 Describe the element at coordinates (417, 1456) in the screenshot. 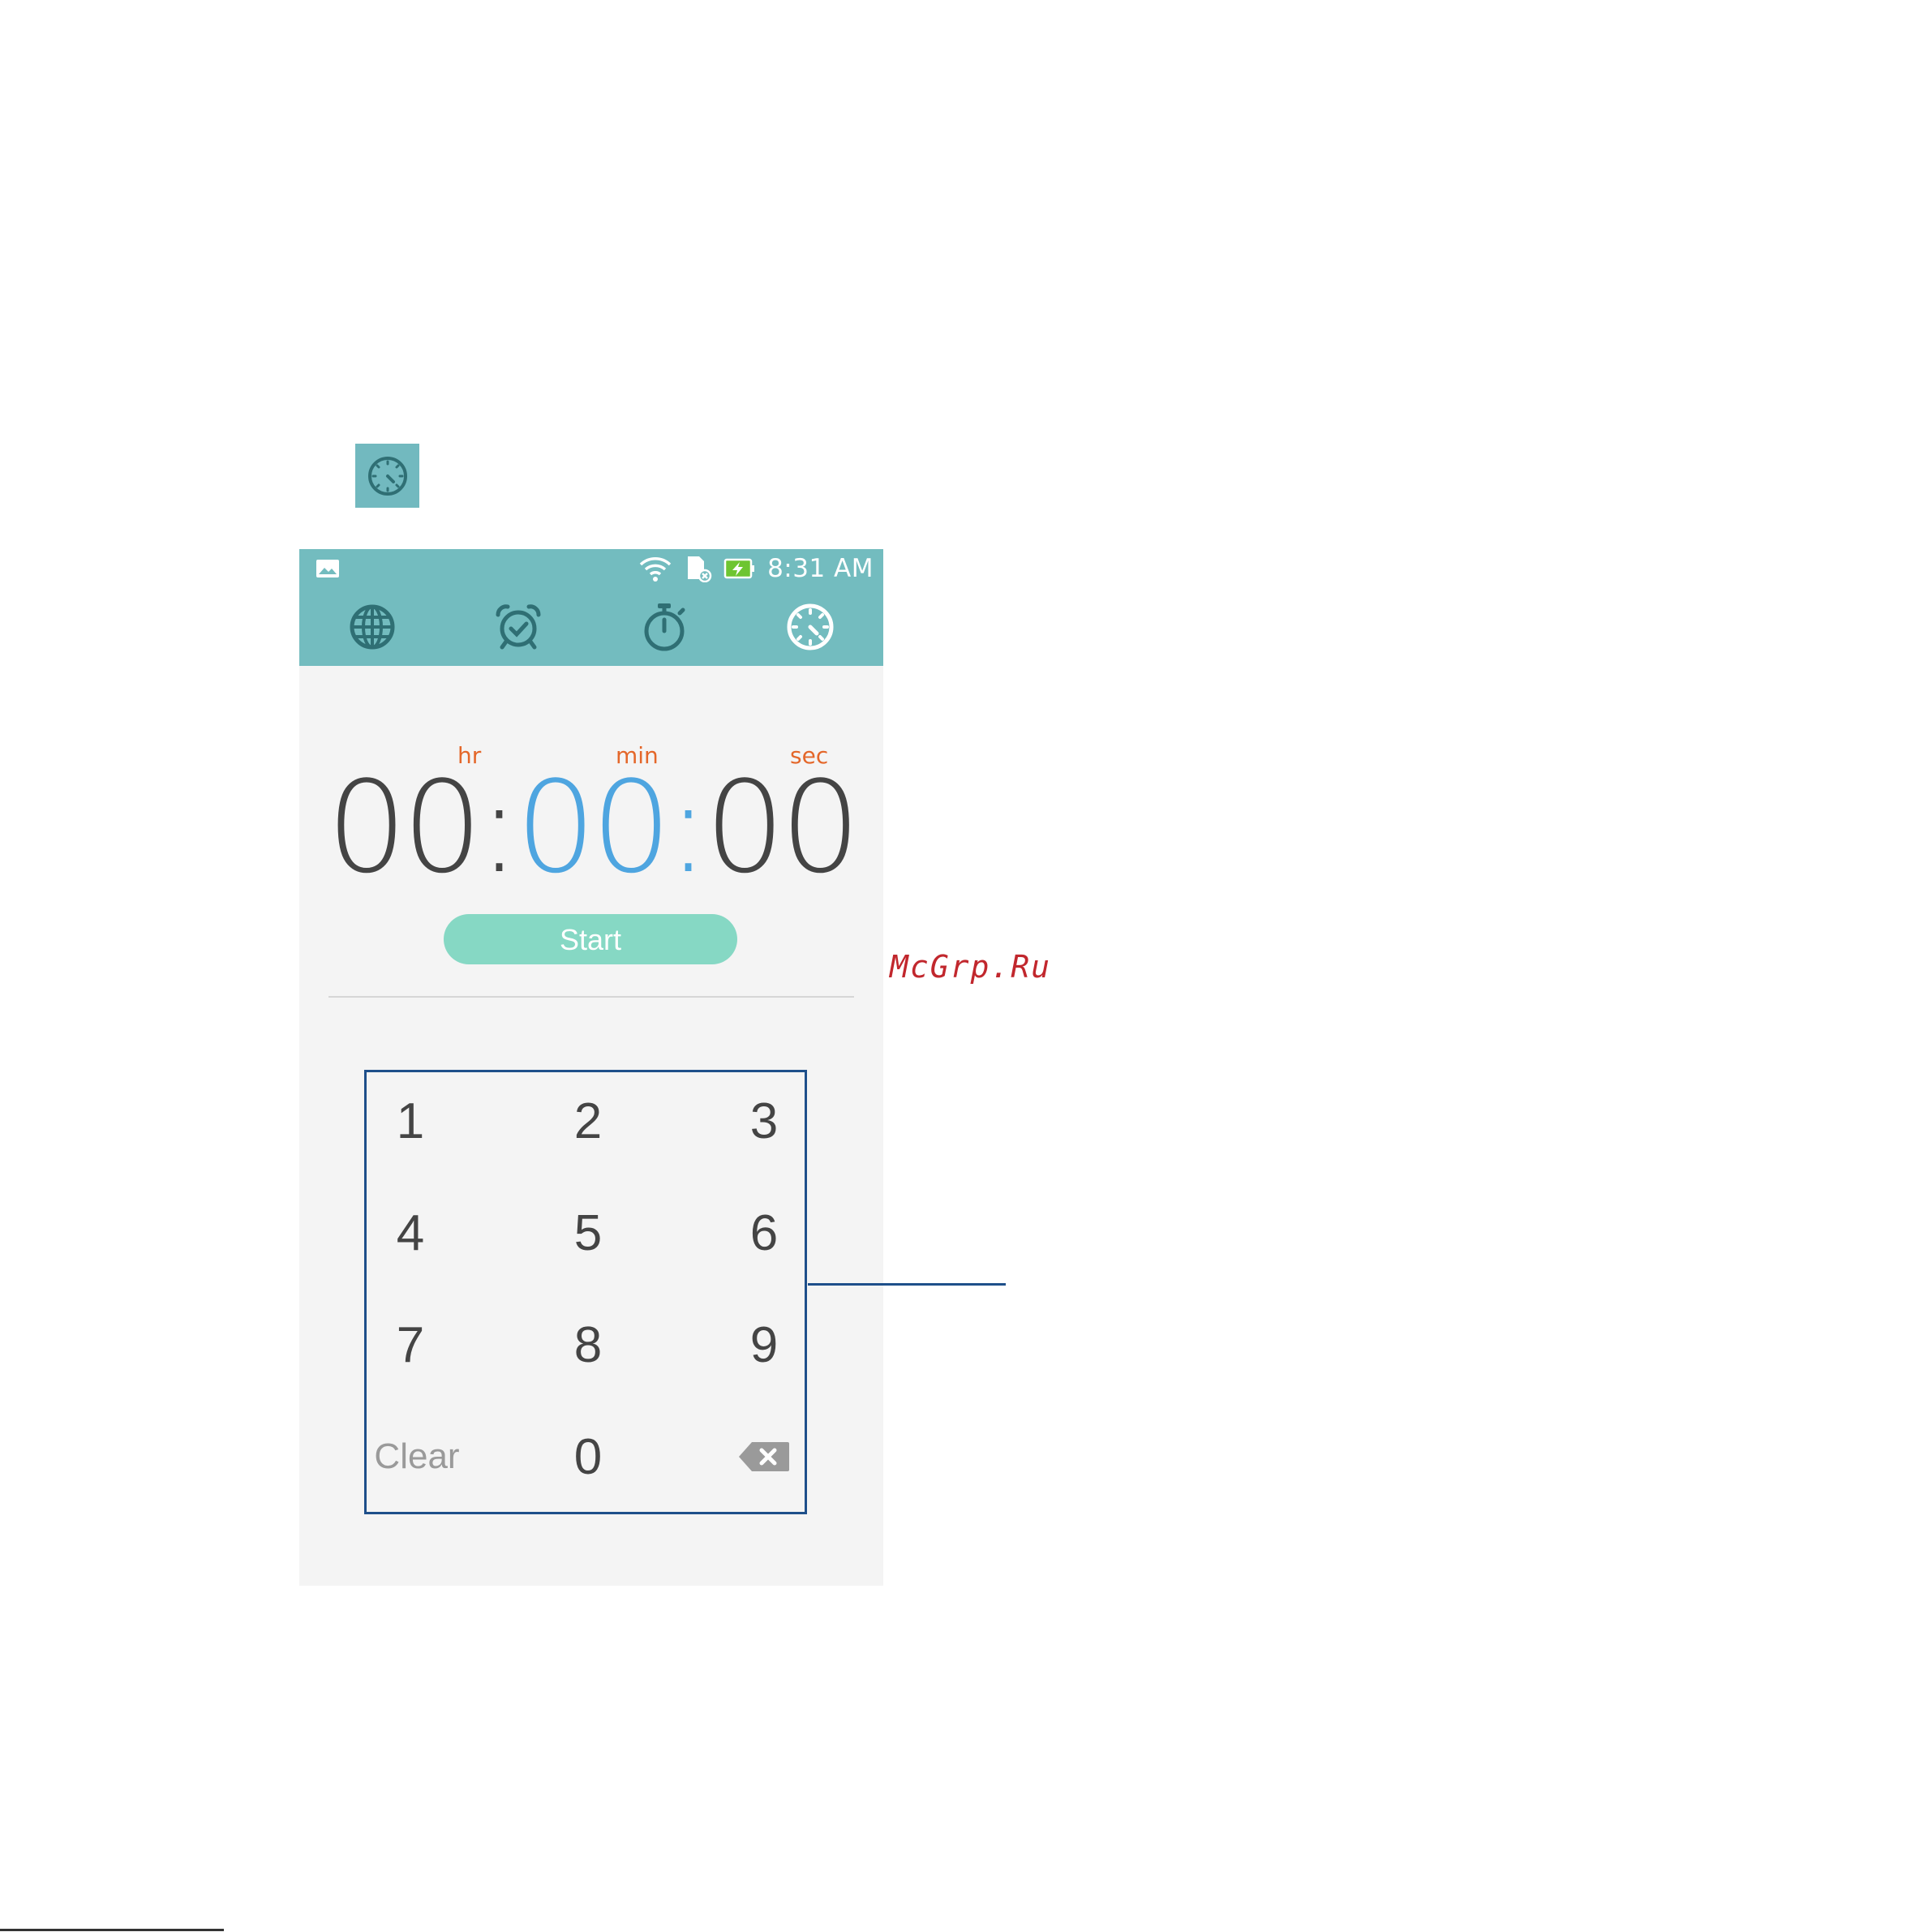

I see `clear-button: Clear` at that location.